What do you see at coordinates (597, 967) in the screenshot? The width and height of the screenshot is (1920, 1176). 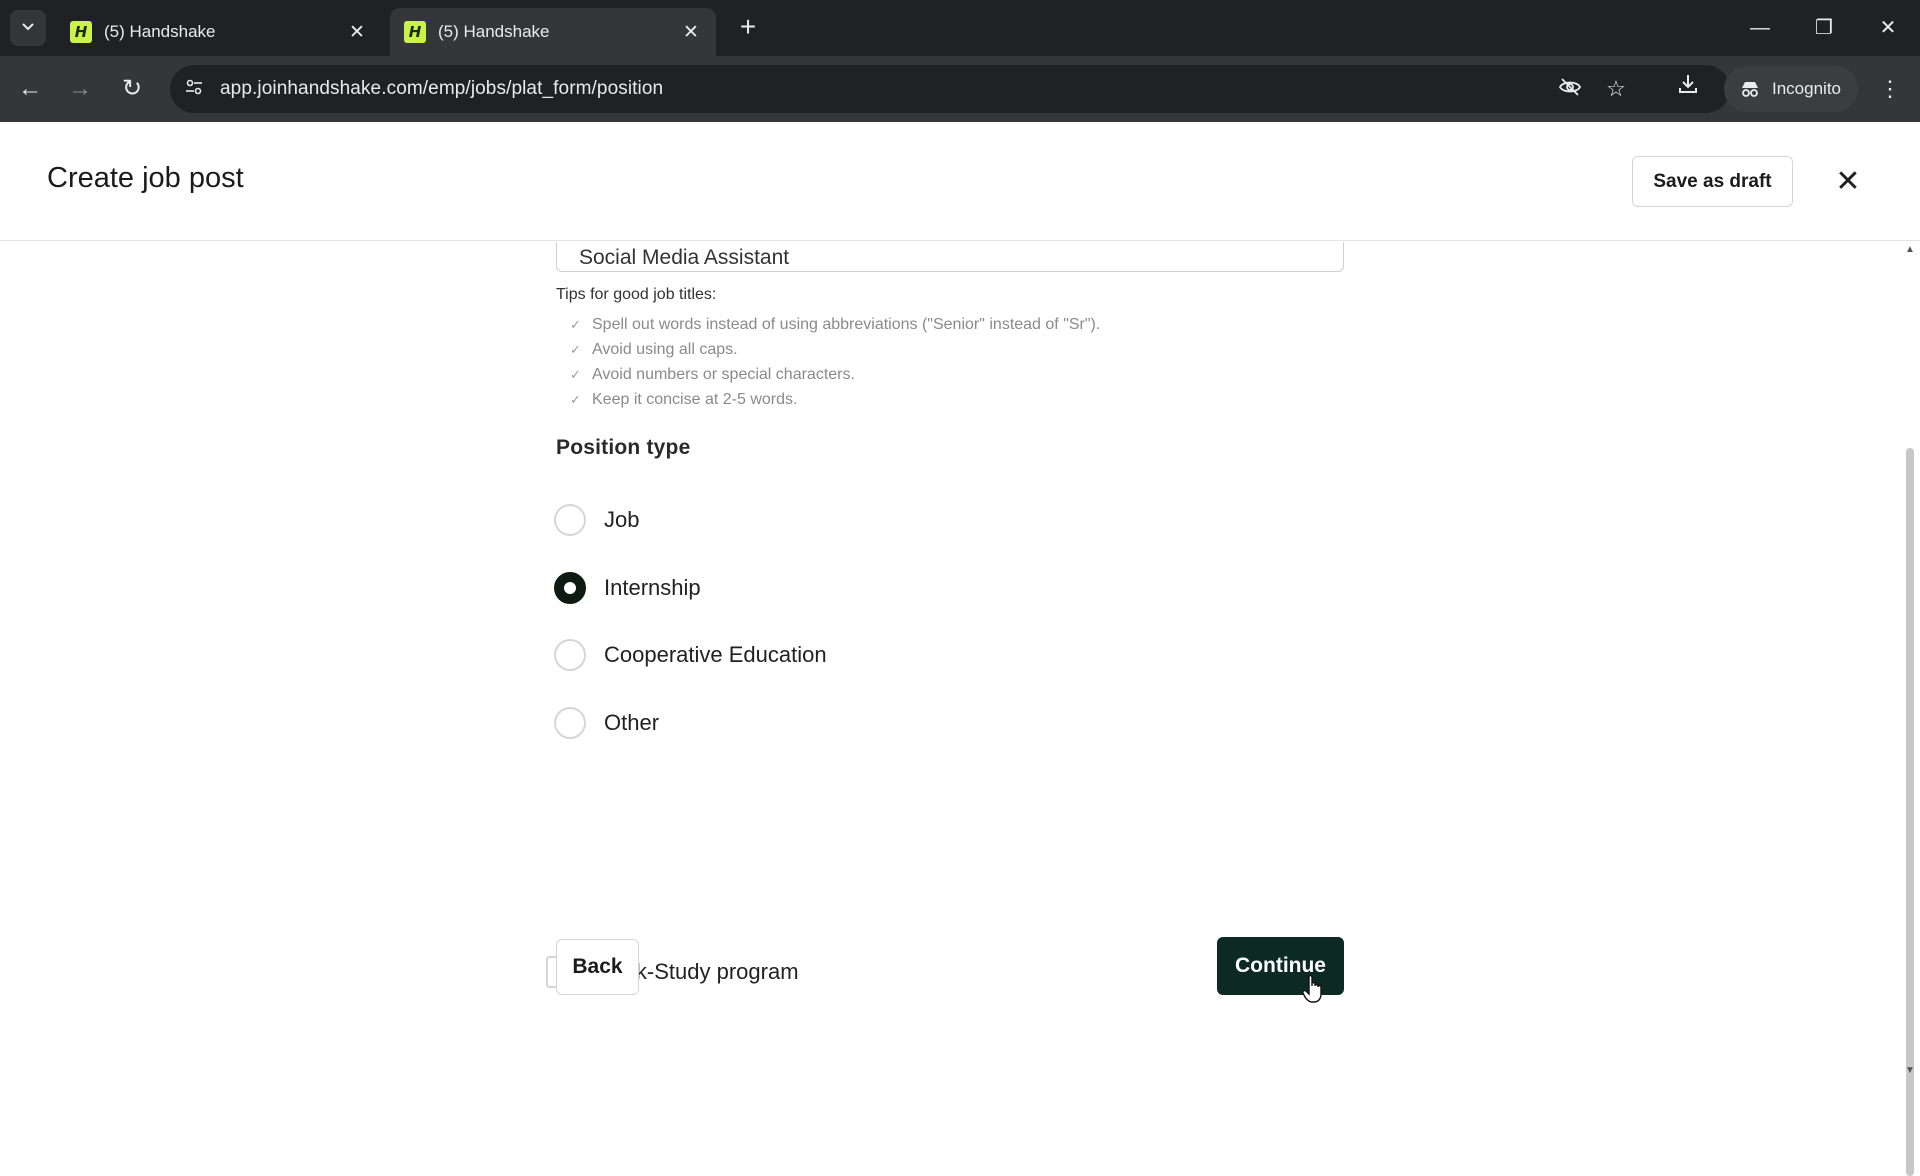 I see `back-button: Back` at bounding box center [597, 967].